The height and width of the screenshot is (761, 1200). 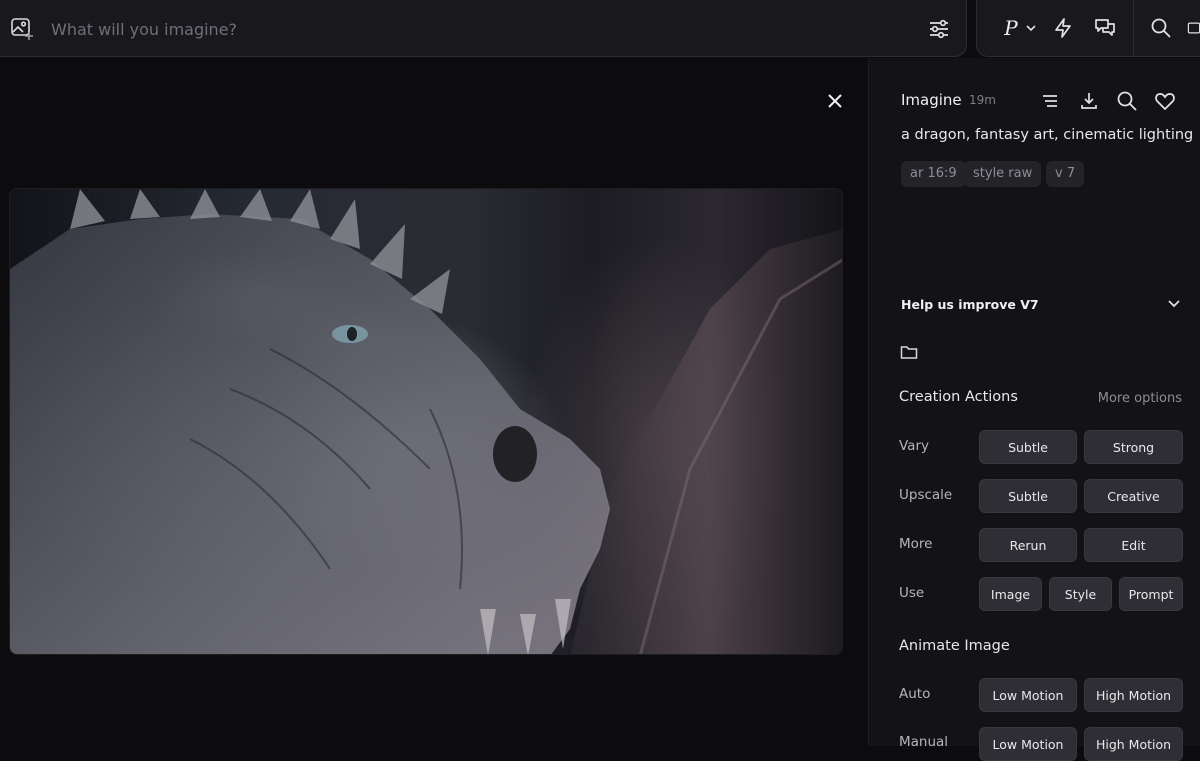 What do you see at coordinates (933, 174) in the screenshot?
I see `param-aspect-ratio: ar 16:9` at bounding box center [933, 174].